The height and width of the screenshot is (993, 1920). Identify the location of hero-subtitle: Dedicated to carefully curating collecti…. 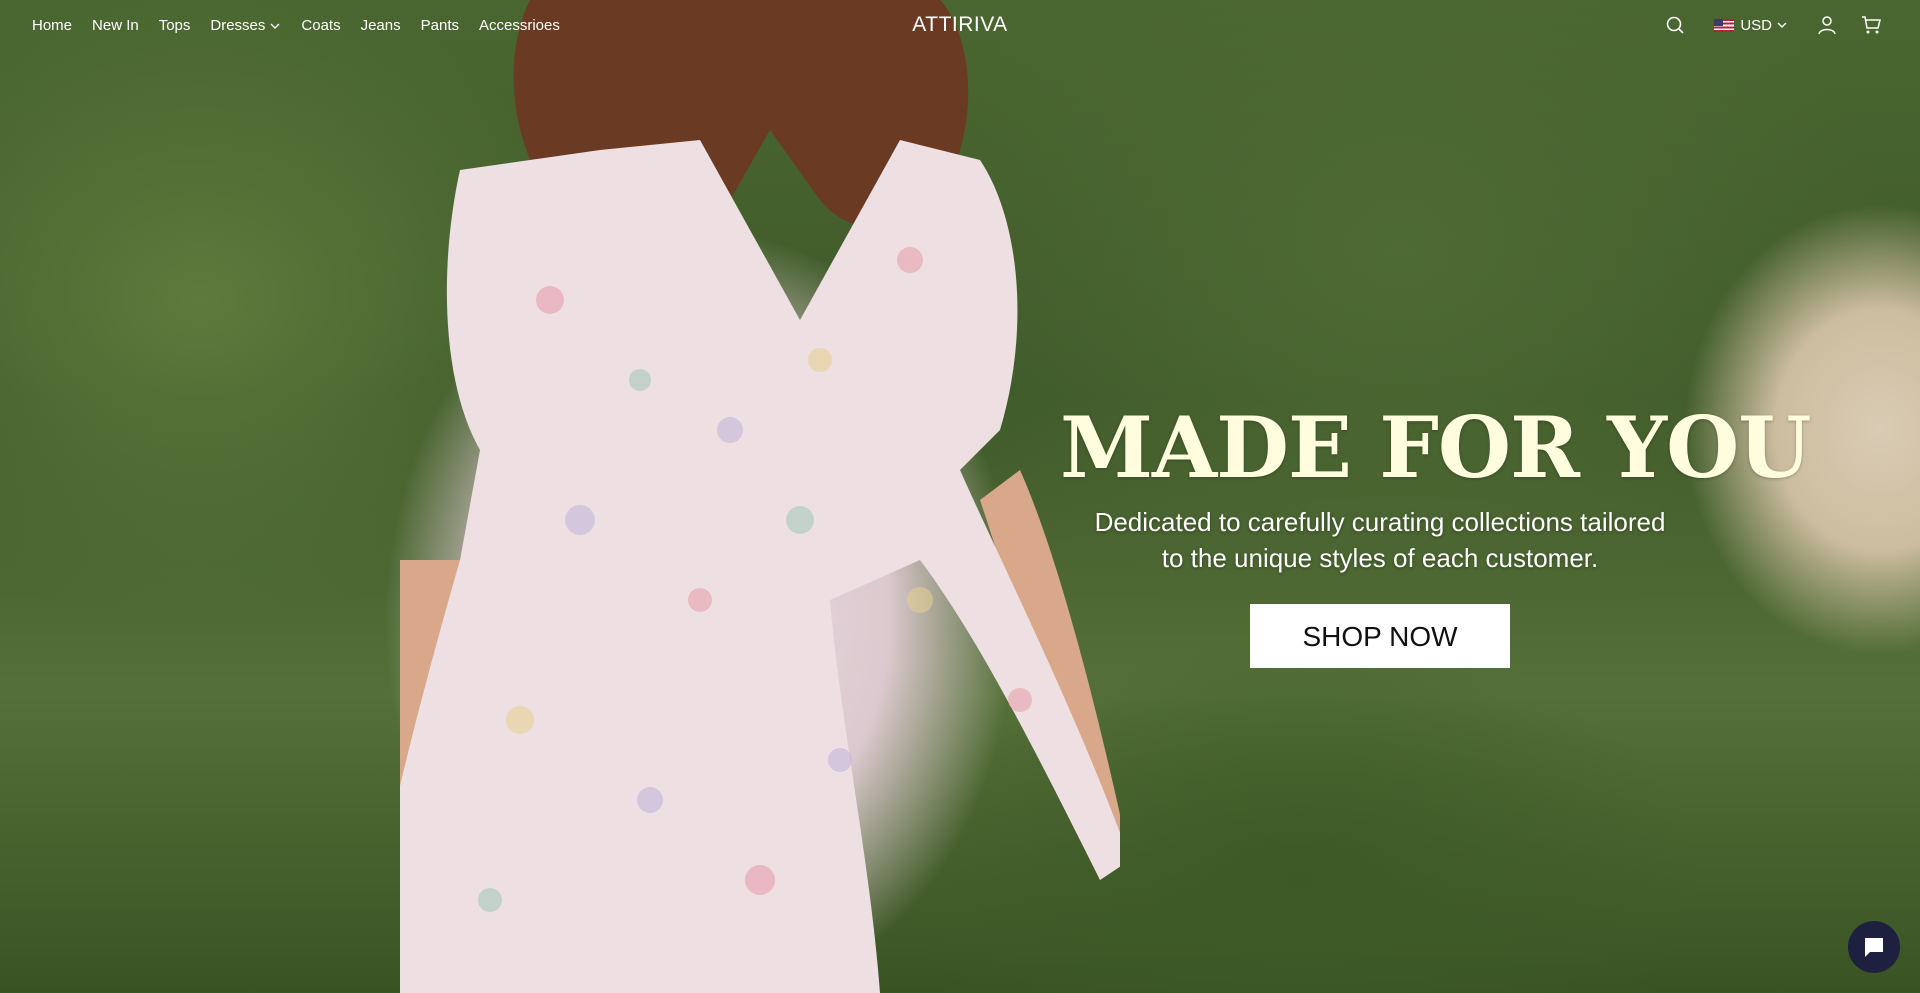
(1380, 540).